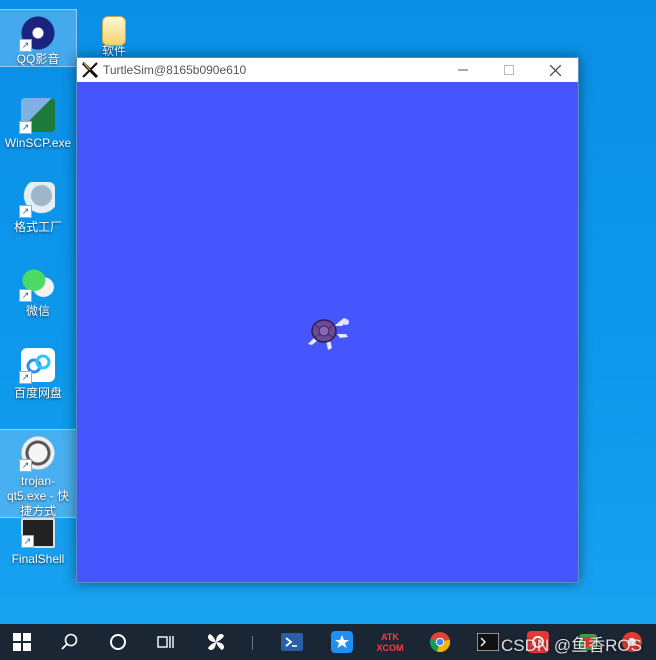 Image resolution: width=656 pixels, height=660 pixels. I want to click on desktop-icon-baidu-netdisk: ↗ 百度网盘, so click(38, 371).